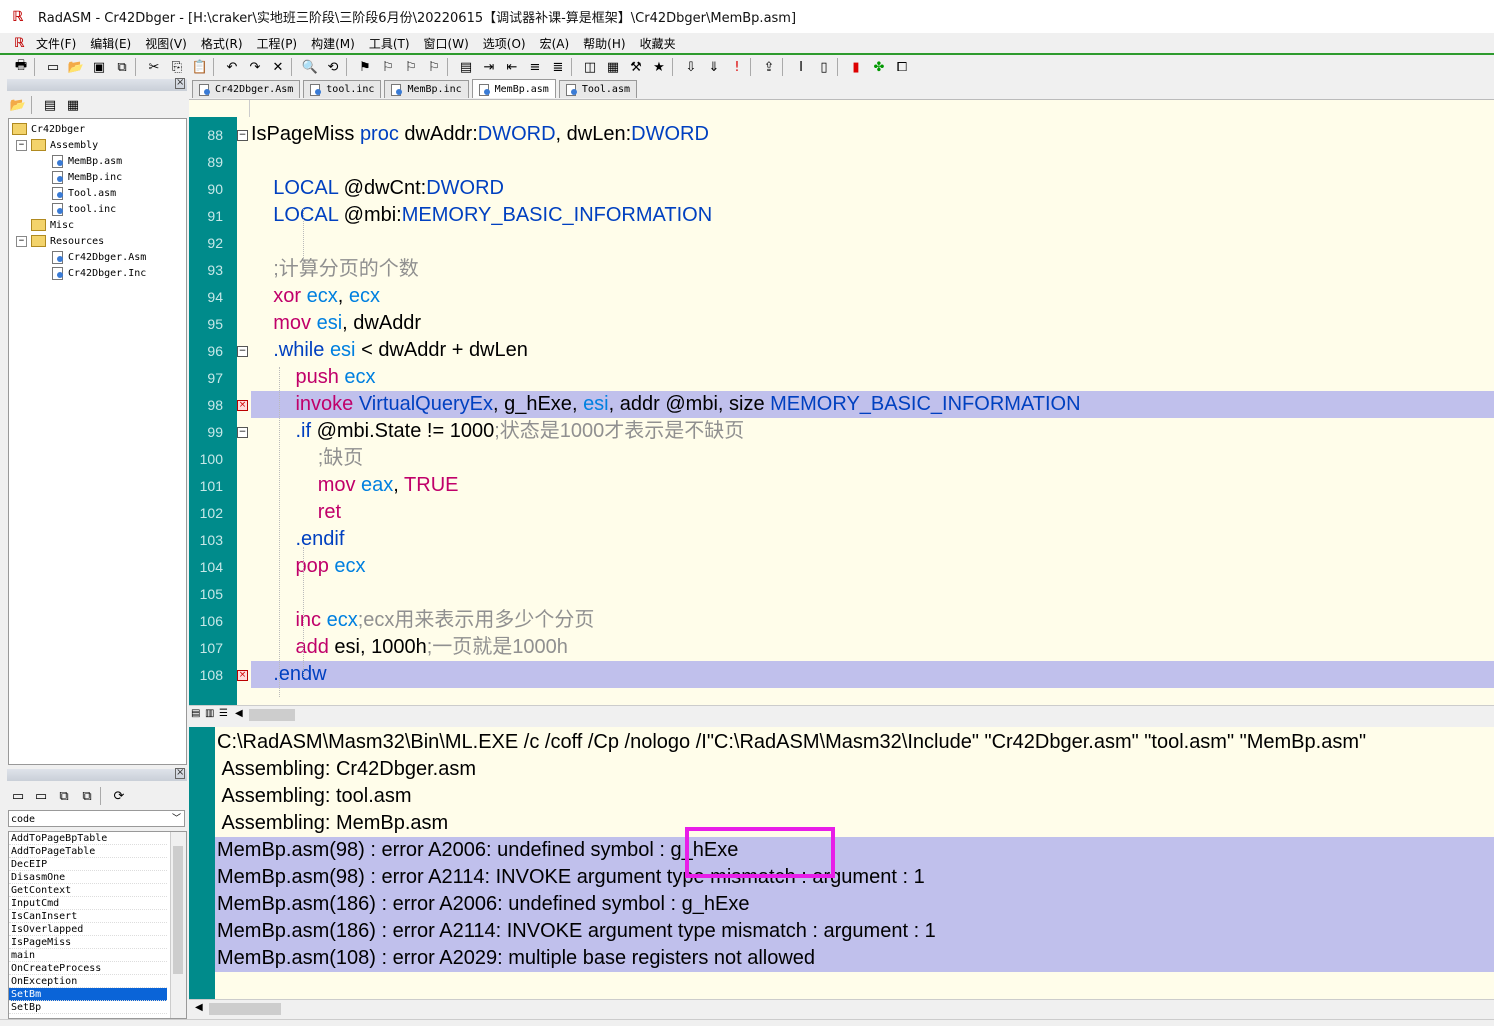 The height and width of the screenshot is (1026, 1494). I want to click on new-file-icon: ▭, so click(53, 67).